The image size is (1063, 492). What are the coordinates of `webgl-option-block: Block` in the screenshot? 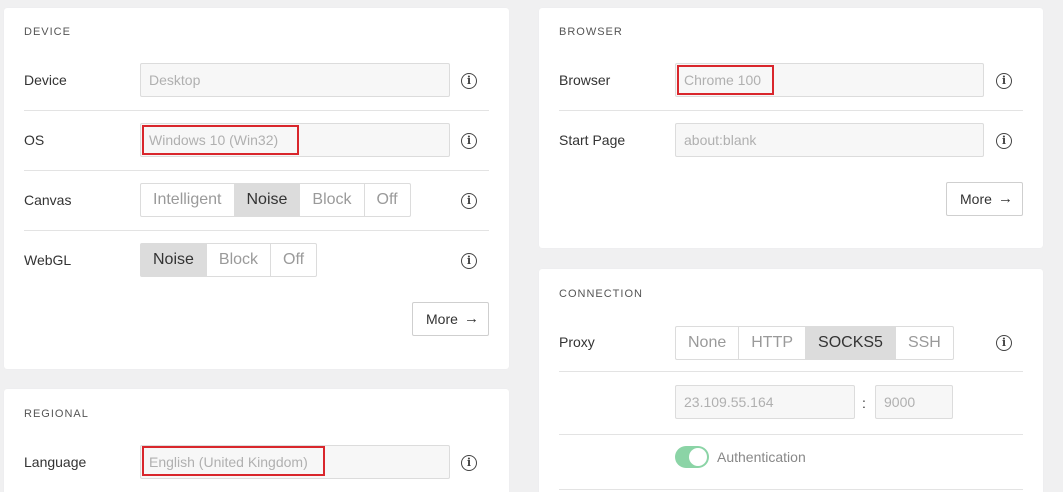 It's located at (239, 260).